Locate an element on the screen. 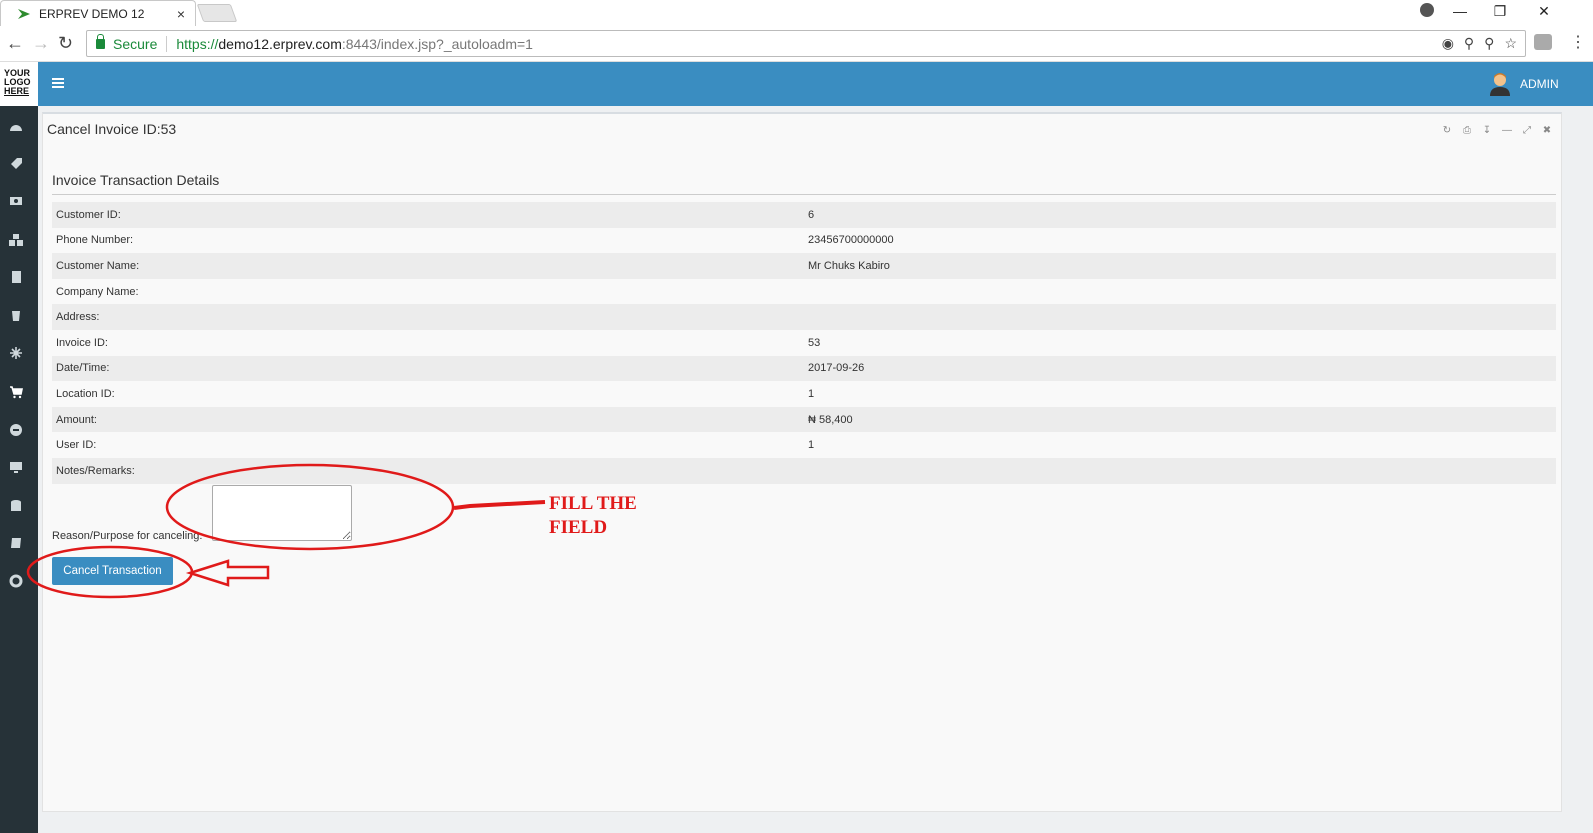  row-label: User ID: is located at coordinates (76, 445).